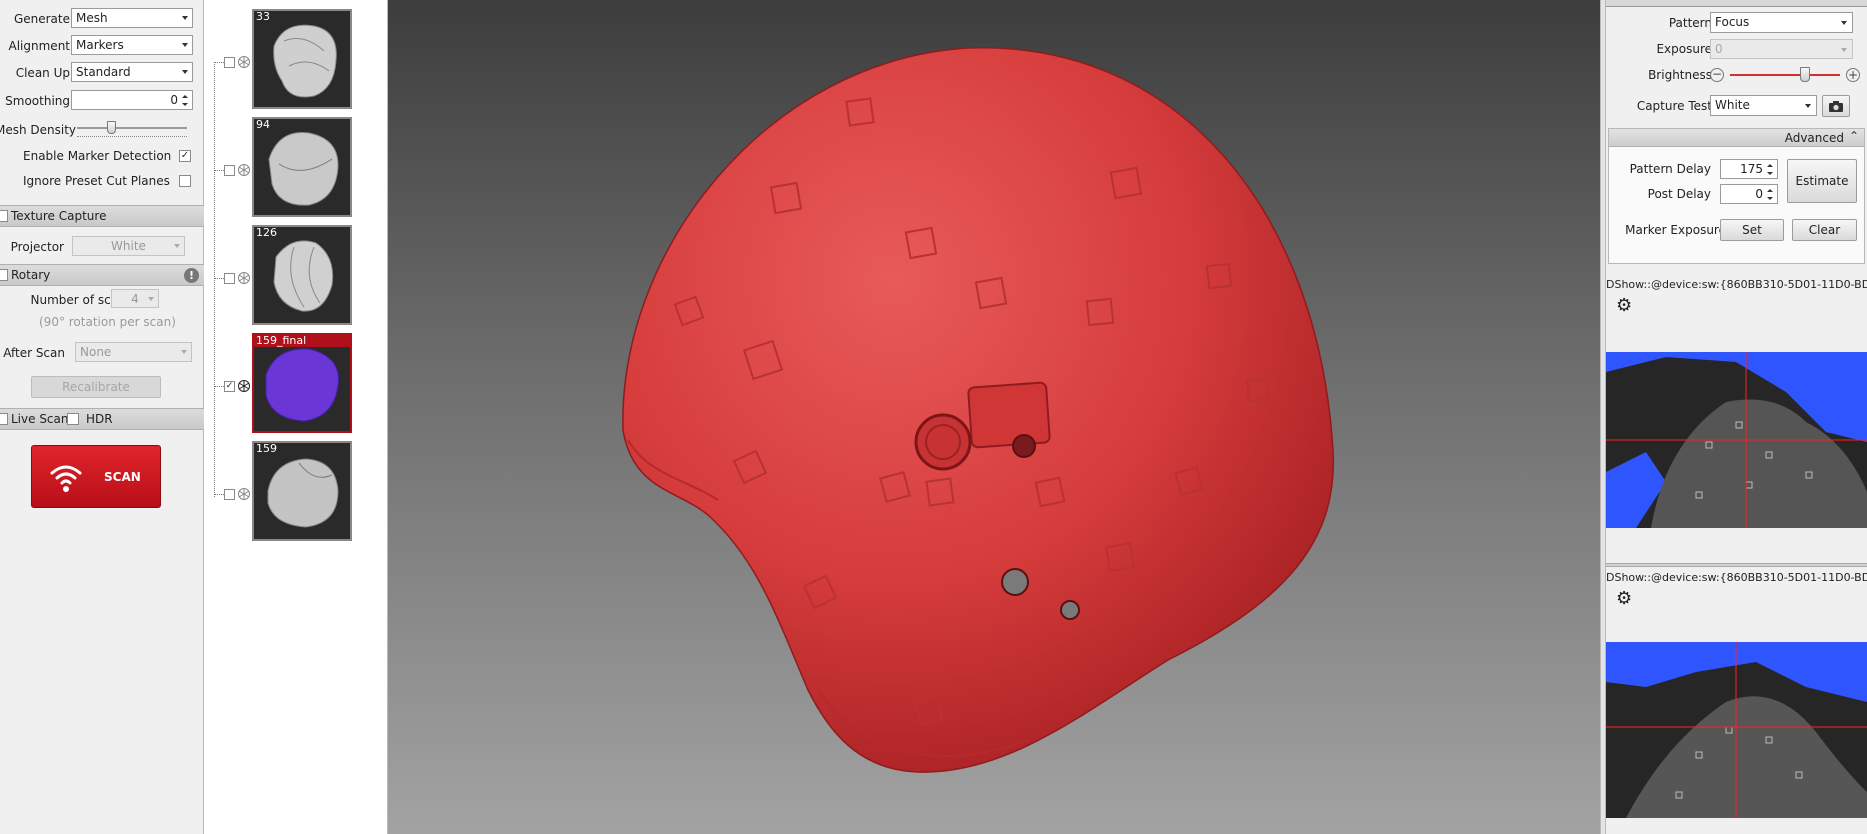 The width and height of the screenshot is (1867, 834). Describe the element at coordinates (1749, 169) in the screenshot. I see `pattern-delay-spinbox: 175` at that location.